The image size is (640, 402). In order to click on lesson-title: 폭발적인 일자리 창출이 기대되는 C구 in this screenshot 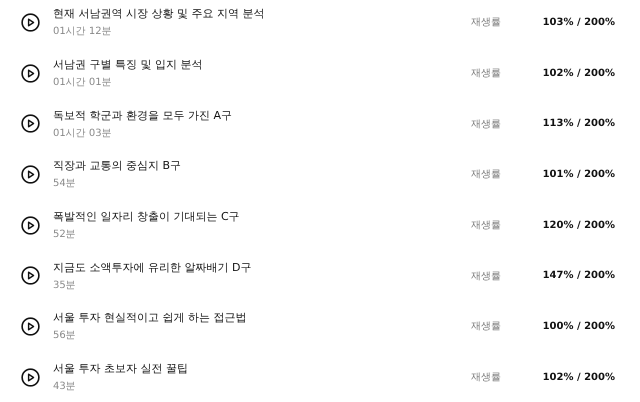, I will do `click(262, 216)`.